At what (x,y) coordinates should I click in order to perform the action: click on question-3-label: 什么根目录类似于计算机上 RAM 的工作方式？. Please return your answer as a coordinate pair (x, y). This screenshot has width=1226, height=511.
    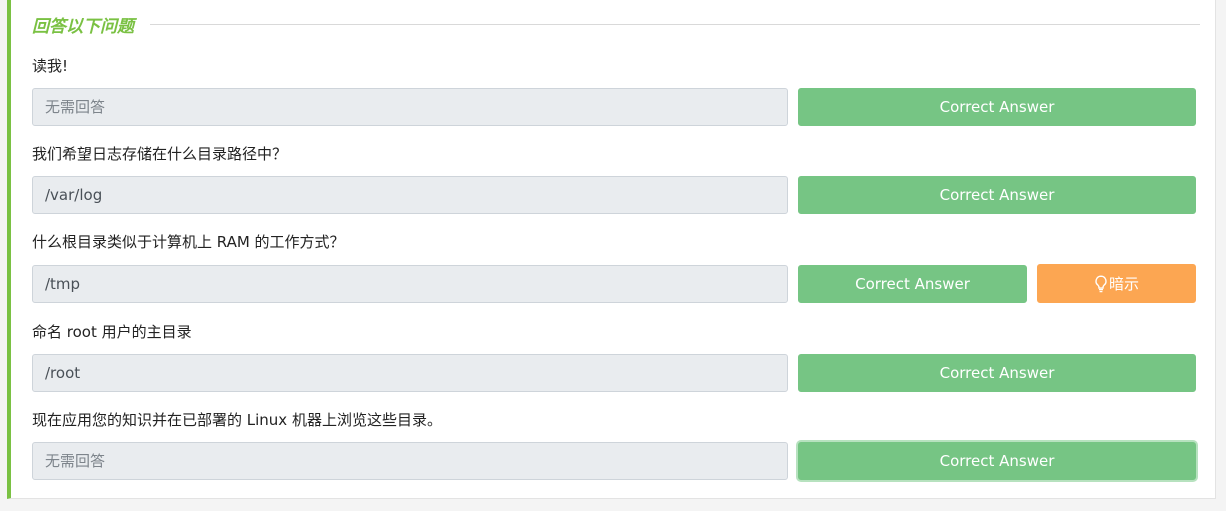
    Looking at the image, I should click on (188, 242).